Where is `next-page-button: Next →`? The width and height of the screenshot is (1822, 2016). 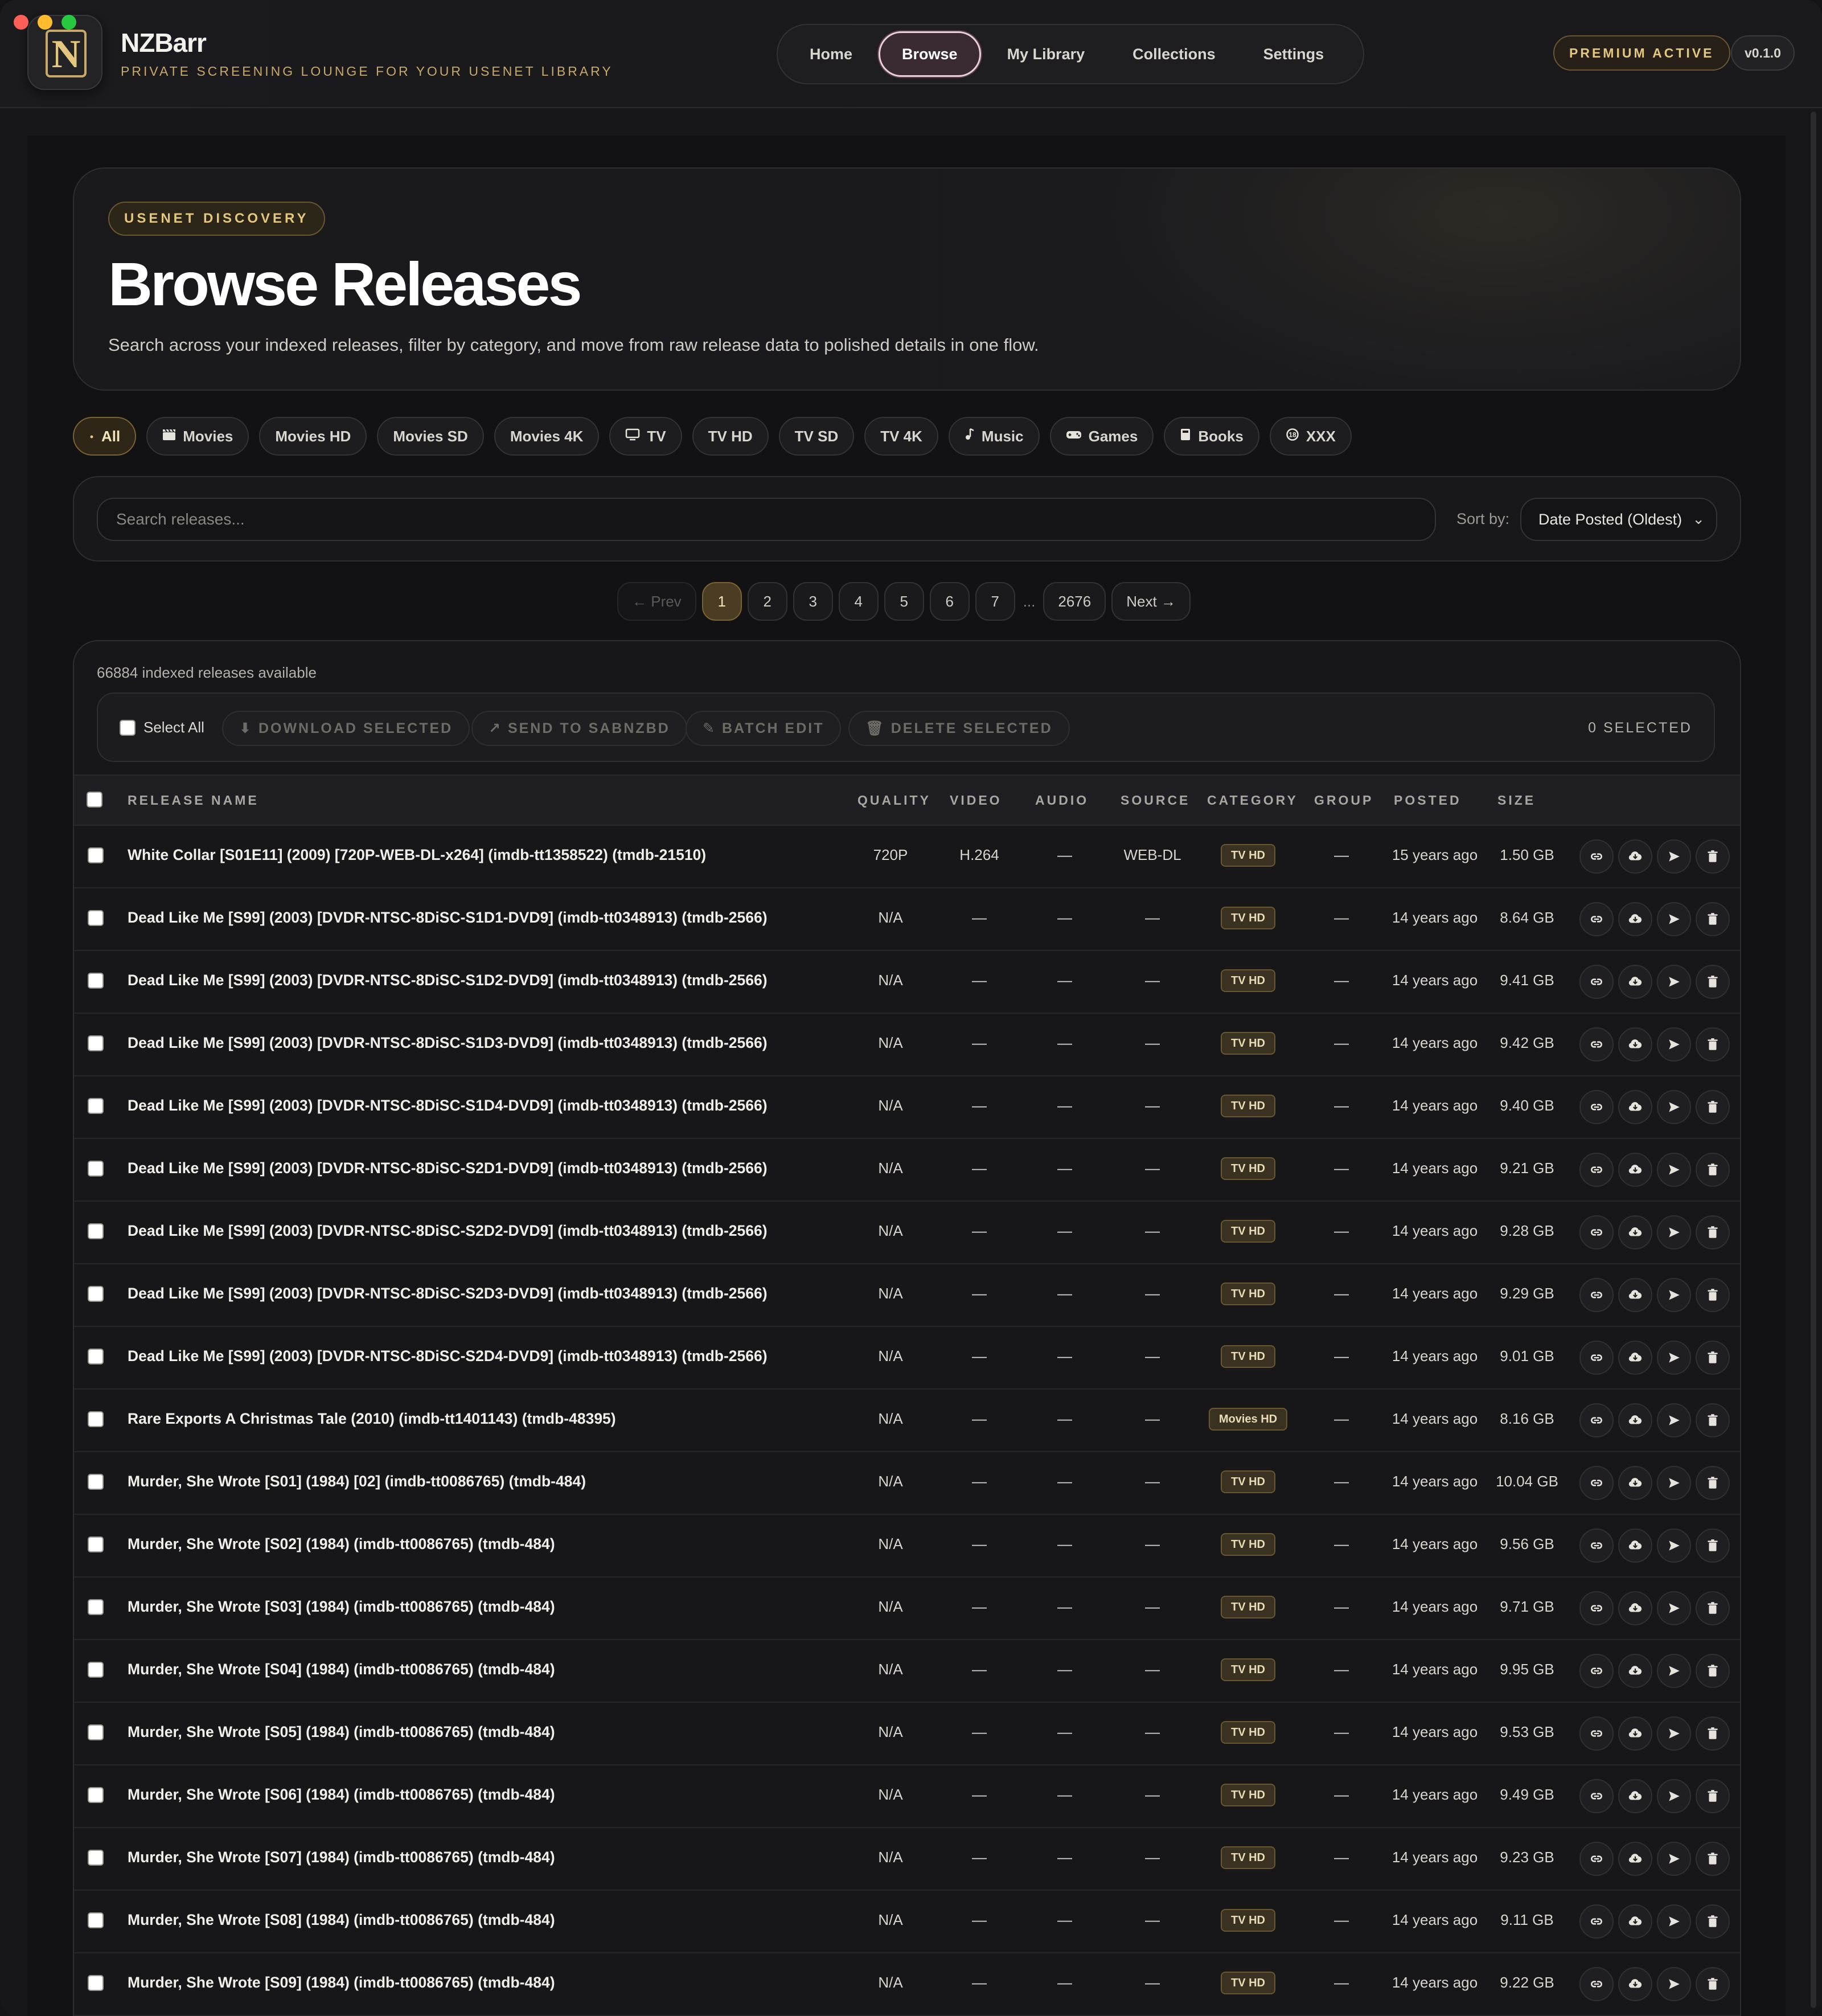 next-page-button: Next → is located at coordinates (1151, 601).